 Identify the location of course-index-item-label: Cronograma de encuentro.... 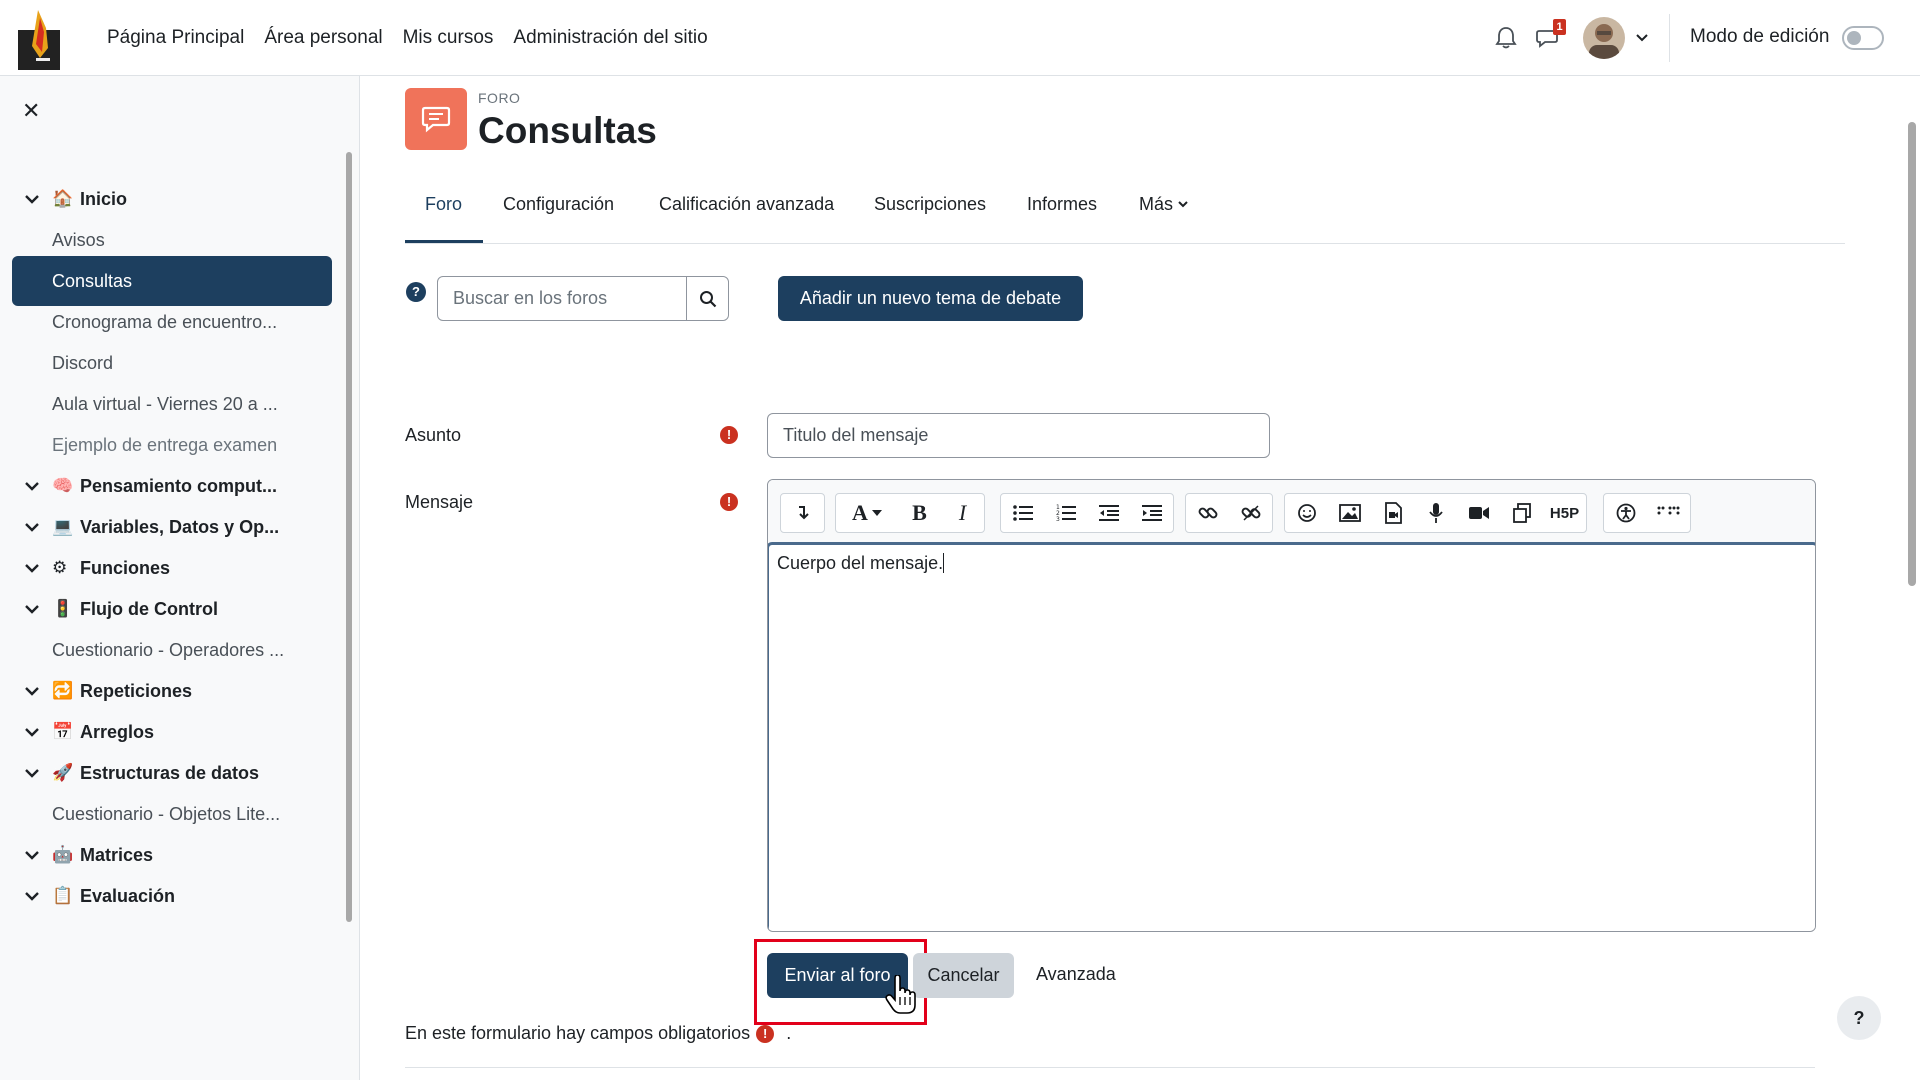
(165, 321).